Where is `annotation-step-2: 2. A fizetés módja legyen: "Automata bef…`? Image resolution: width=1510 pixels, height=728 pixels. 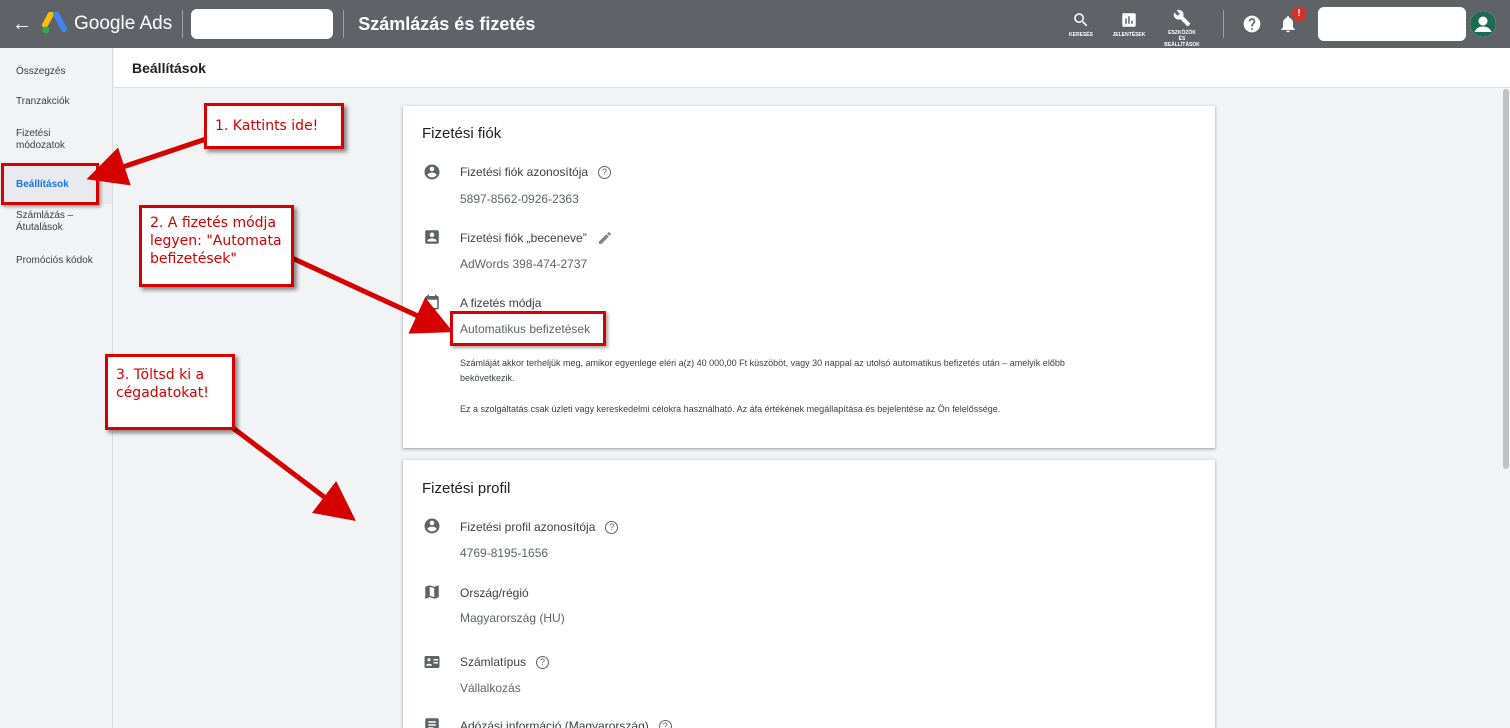
annotation-step-2: 2. A fizetés módja legyen: "Automata bef… is located at coordinates (216, 246).